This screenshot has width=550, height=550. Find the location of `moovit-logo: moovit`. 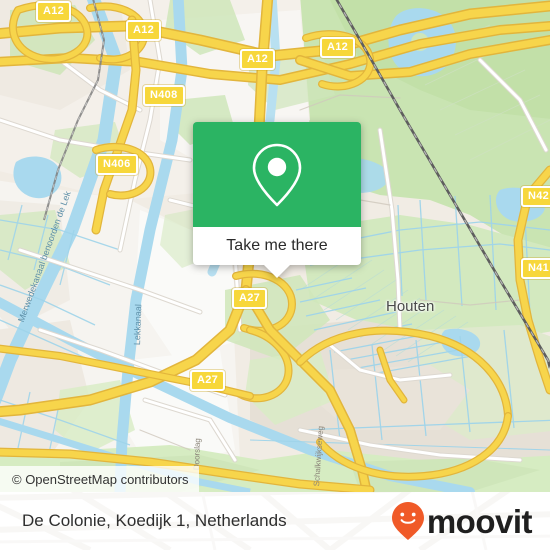

moovit-logo: moovit is located at coordinates (462, 521).